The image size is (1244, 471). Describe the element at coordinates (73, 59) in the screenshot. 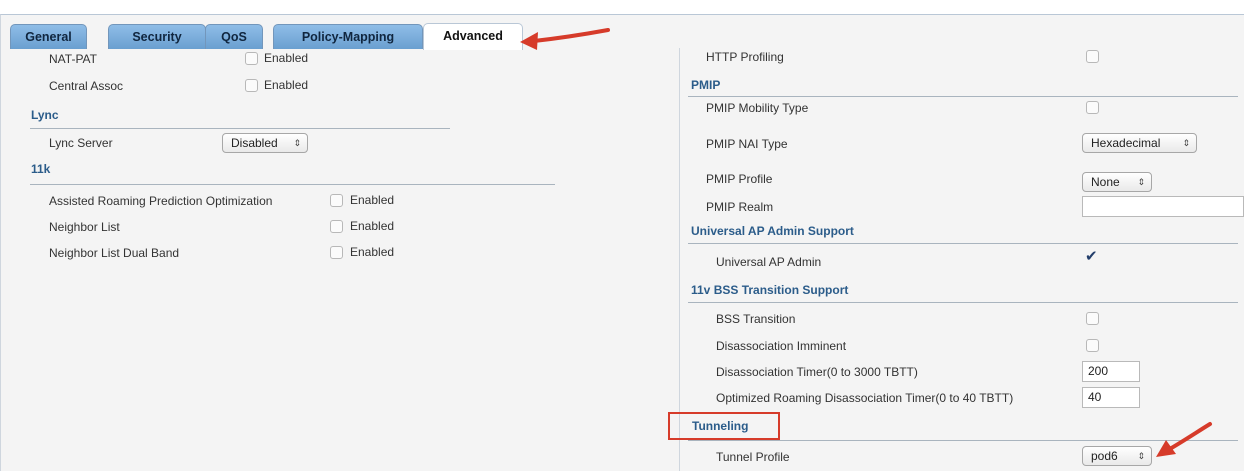

I see `nat-pat-label: NAT-PAT` at that location.